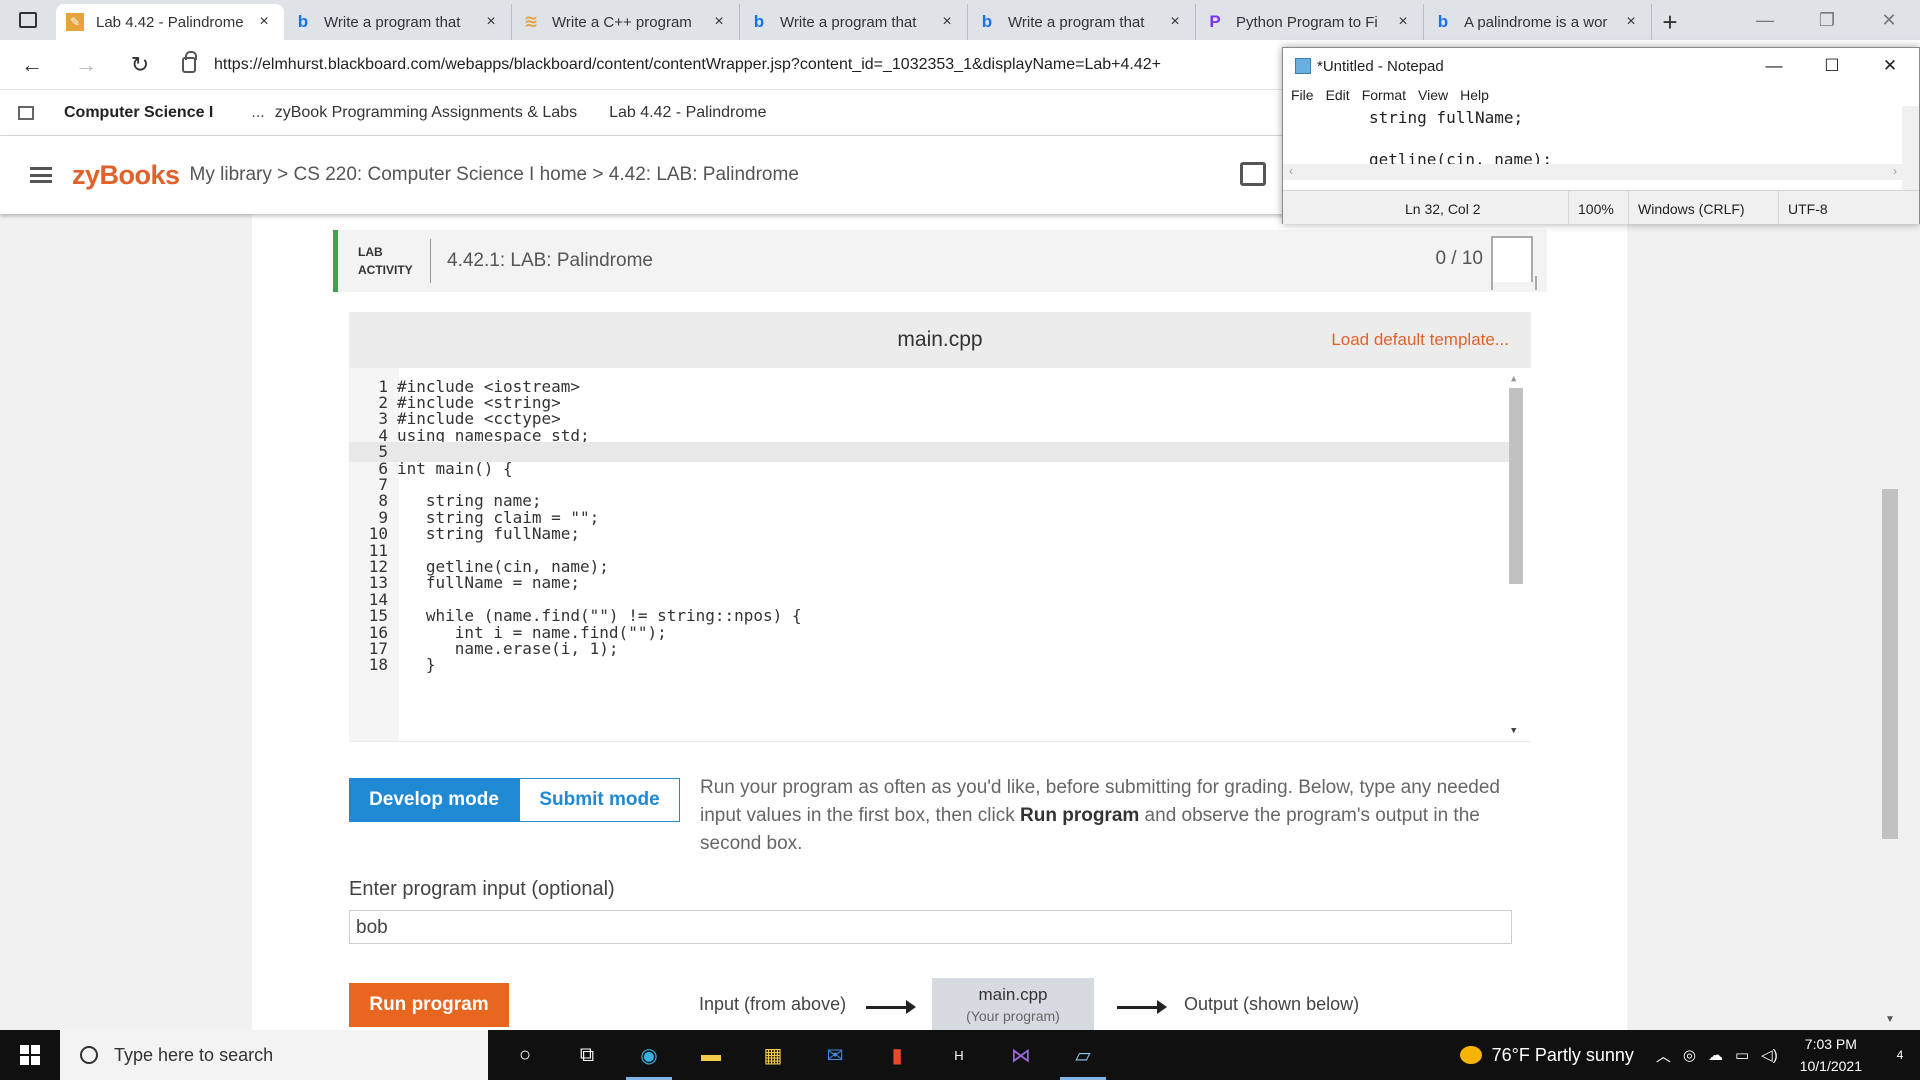 The image size is (1920, 1080). What do you see at coordinates (30, 1055) in the screenshot?
I see `start-button` at bounding box center [30, 1055].